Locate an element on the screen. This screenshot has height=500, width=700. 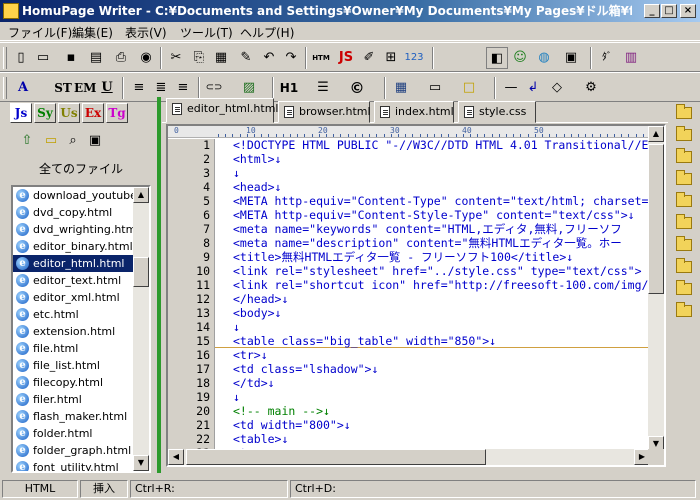
file-list-item: e flash_maker.html is located at coordinates (74, 416).